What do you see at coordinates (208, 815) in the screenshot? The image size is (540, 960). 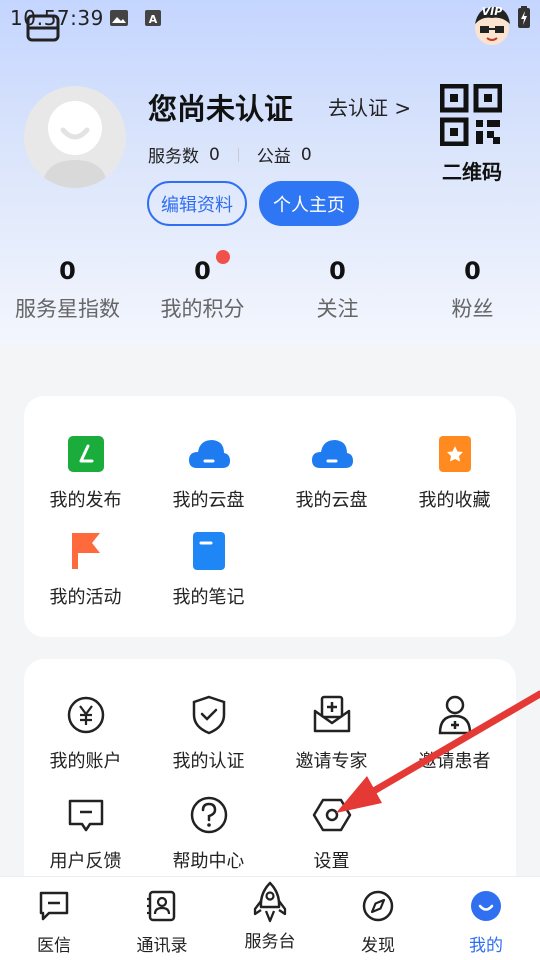 I see `help-icon` at bounding box center [208, 815].